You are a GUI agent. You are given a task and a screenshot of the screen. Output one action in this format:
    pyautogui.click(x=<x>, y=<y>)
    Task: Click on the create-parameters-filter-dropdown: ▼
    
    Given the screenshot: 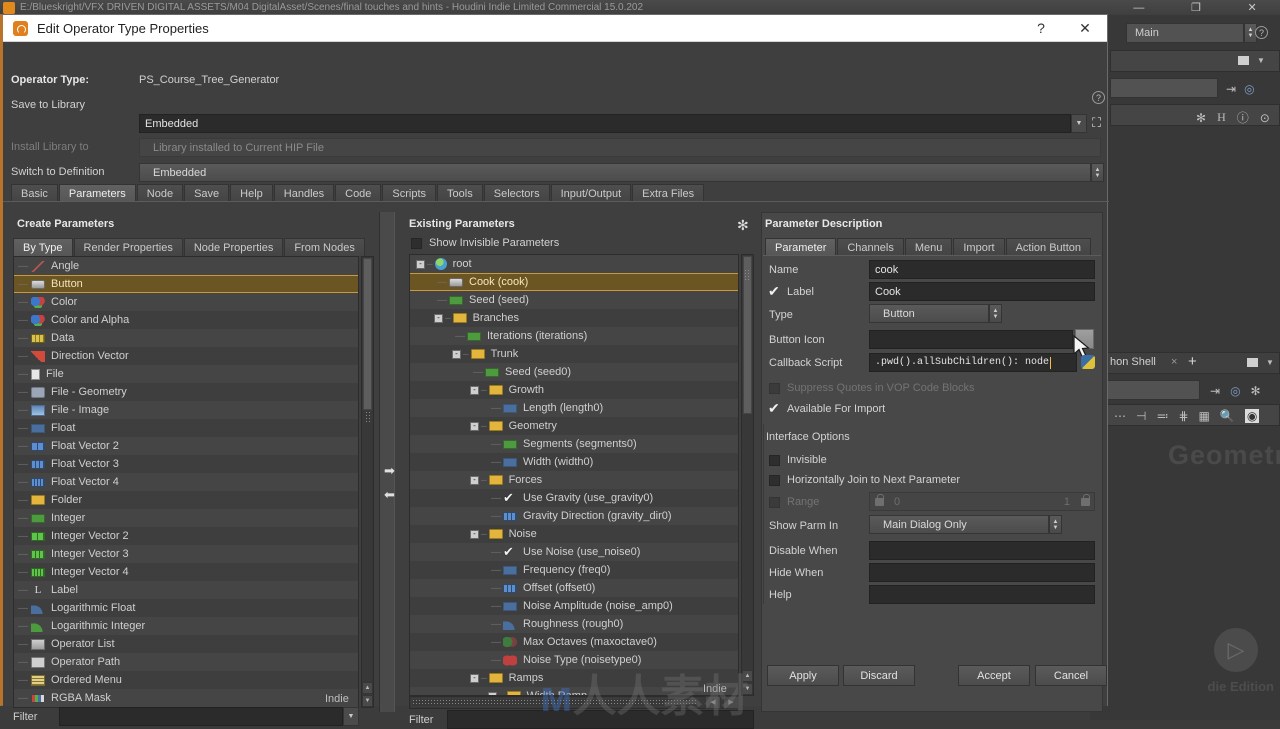 What is the action you would take?
    pyautogui.click(x=351, y=716)
    